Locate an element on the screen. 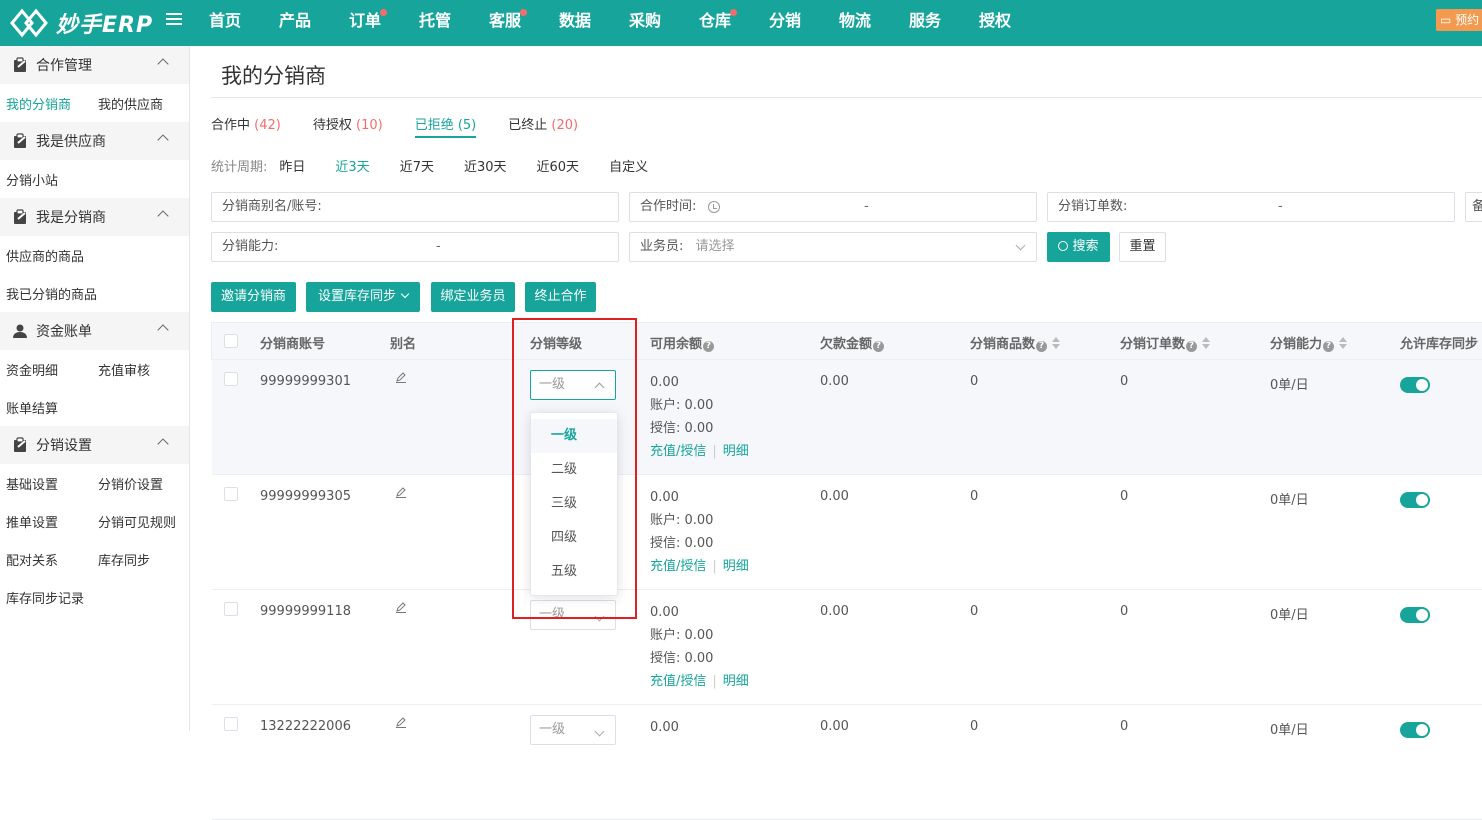 Image resolution: width=1482 pixels, height=820 pixels. sidebar-item: 资金明细 is located at coordinates (46, 369).